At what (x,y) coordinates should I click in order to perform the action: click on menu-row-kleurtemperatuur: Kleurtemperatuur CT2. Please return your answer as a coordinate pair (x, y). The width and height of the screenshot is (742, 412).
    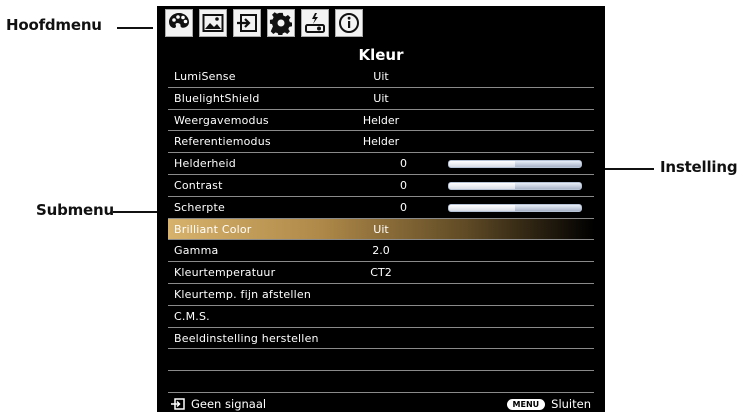
    Looking at the image, I should click on (381, 273).